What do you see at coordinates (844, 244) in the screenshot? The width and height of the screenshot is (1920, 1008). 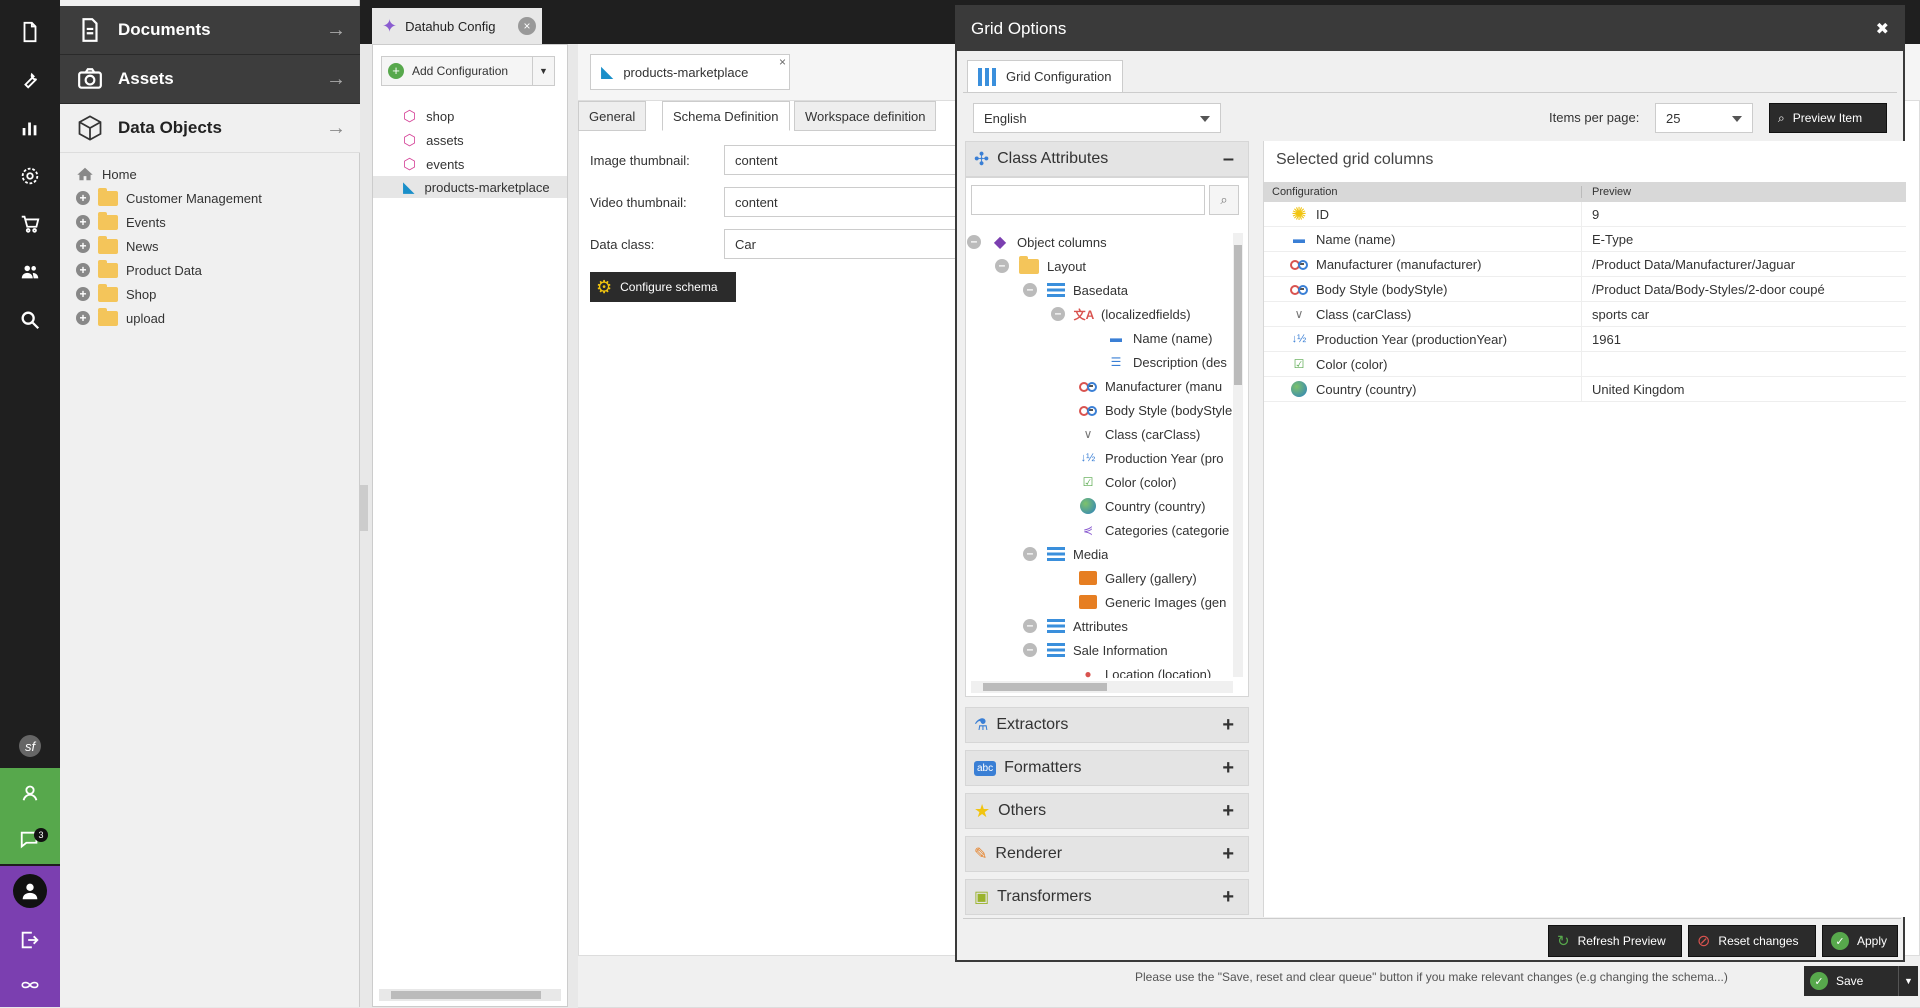 I see `data-class-field: Car` at bounding box center [844, 244].